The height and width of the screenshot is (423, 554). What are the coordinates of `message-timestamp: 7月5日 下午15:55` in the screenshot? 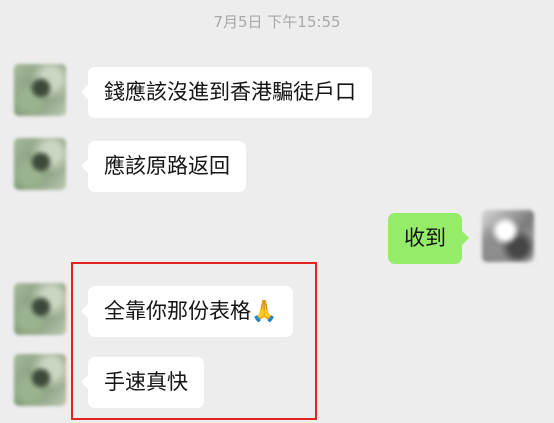 It's located at (277, 22).